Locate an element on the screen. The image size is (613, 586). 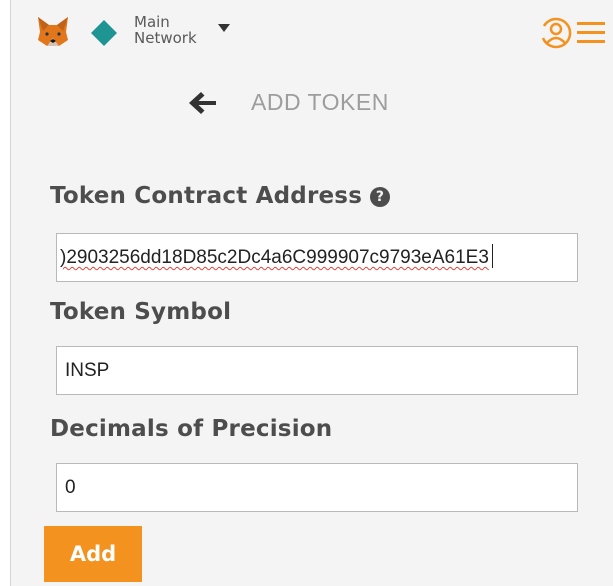
decimals-of-precision-input: 0 is located at coordinates (317, 487).